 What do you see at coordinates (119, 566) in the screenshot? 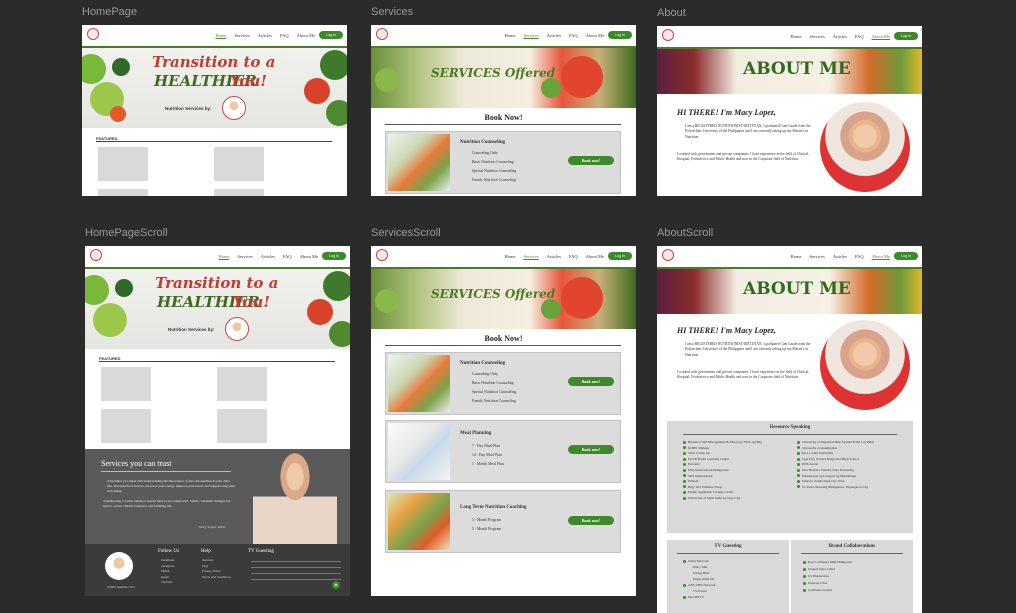
I see `footer-logo` at bounding box center [119, 566].